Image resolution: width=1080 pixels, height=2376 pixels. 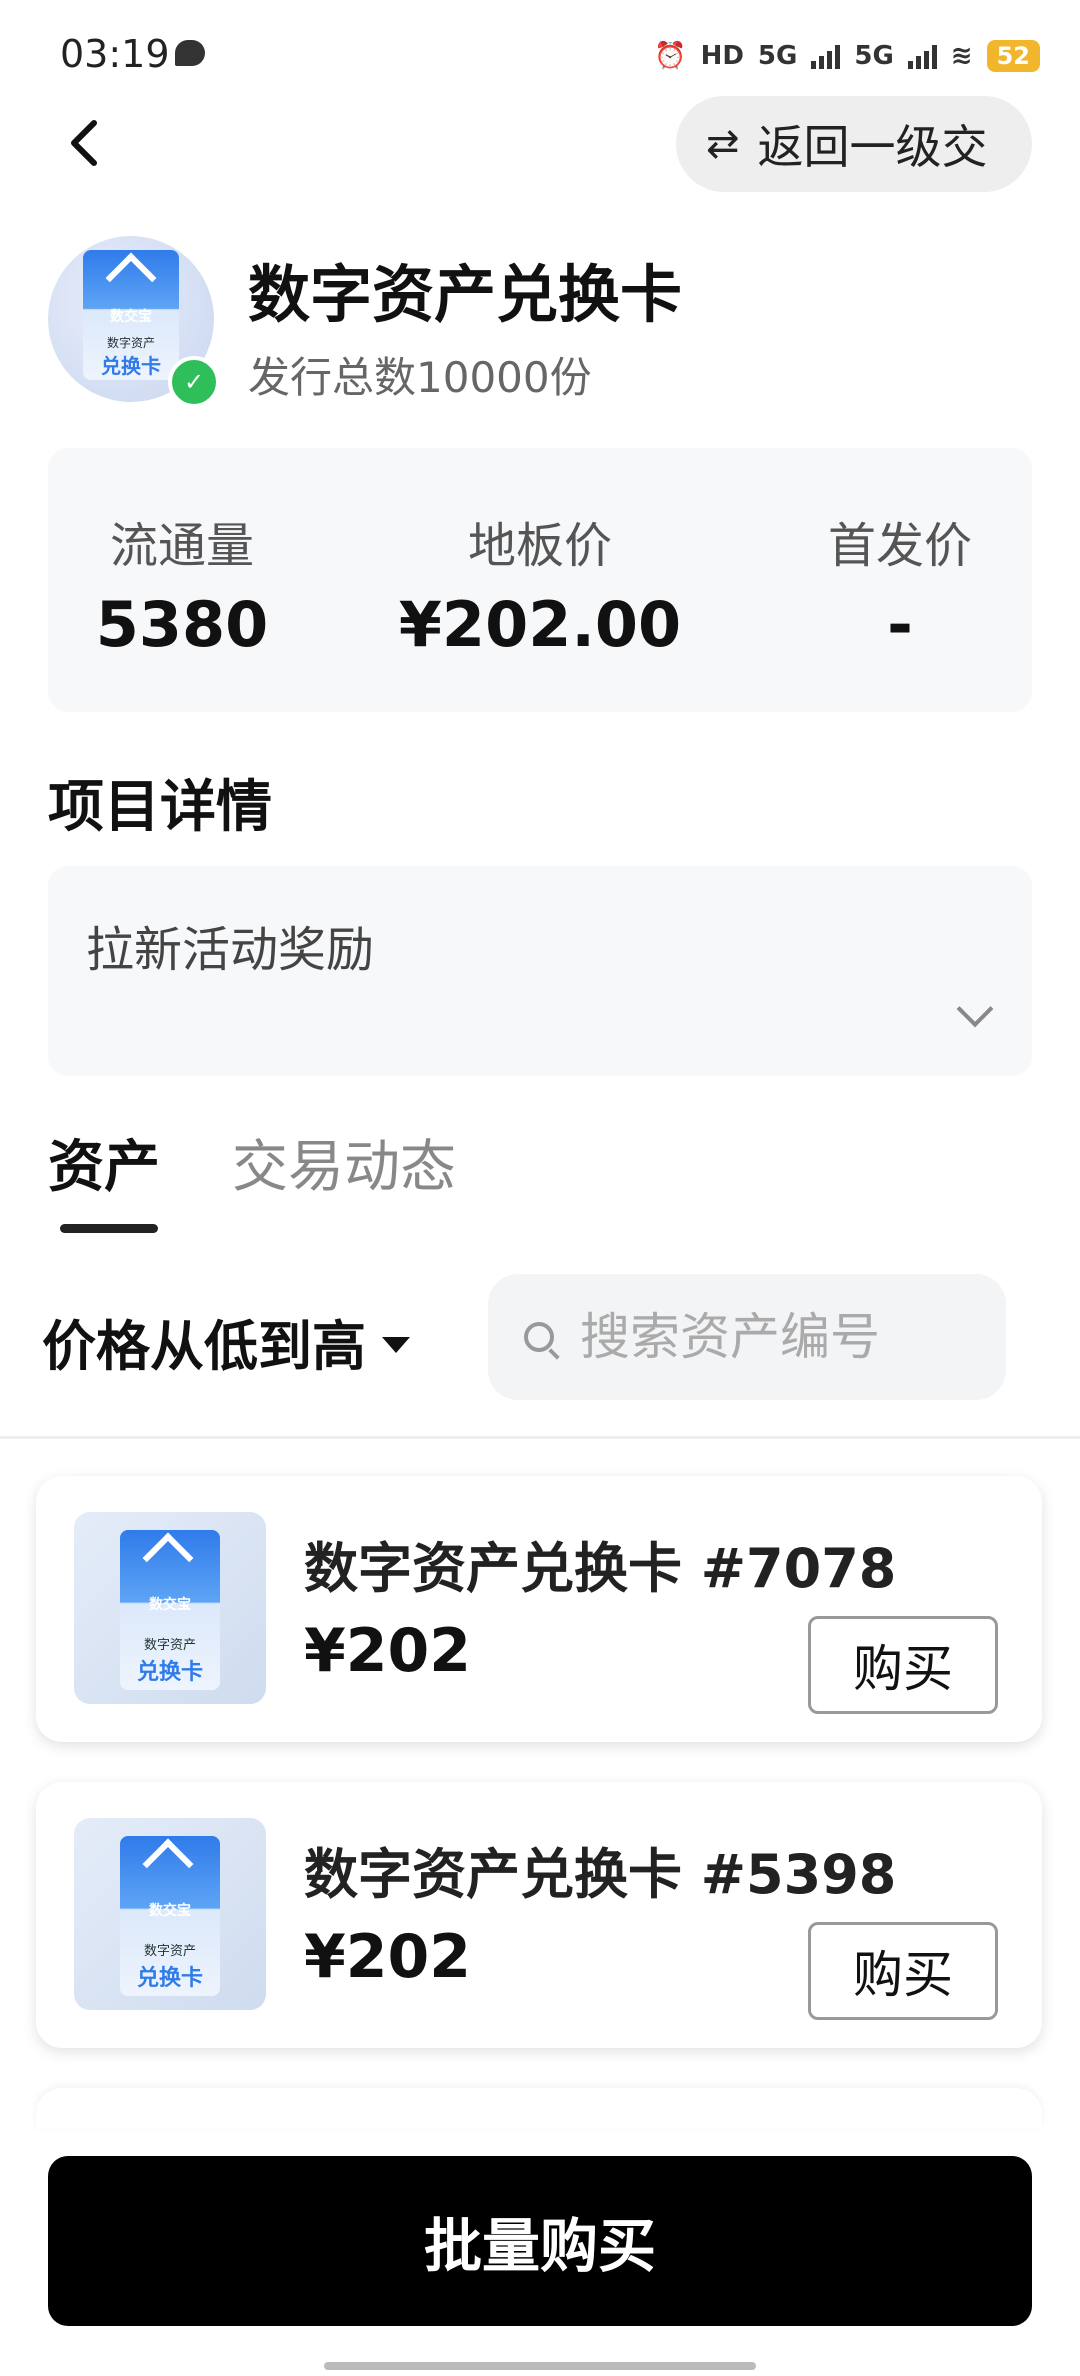 I want to click on swap-arrows-icon: ⇄, so click(x=723, y=144).